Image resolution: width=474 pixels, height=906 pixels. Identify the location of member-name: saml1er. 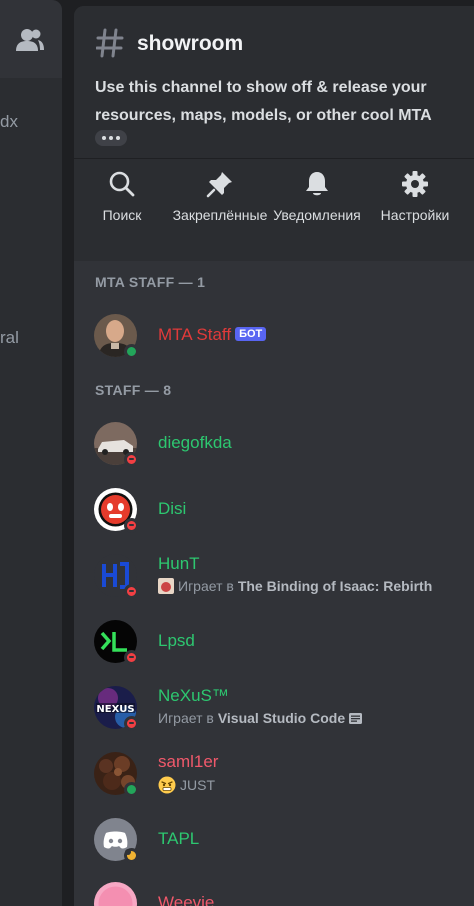
(188, 761).